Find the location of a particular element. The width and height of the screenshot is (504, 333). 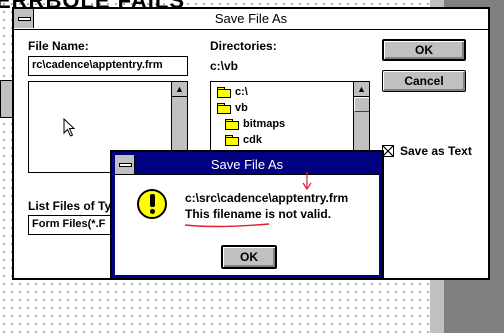

alert-title: Save File As is located at coordinates (247, 164).